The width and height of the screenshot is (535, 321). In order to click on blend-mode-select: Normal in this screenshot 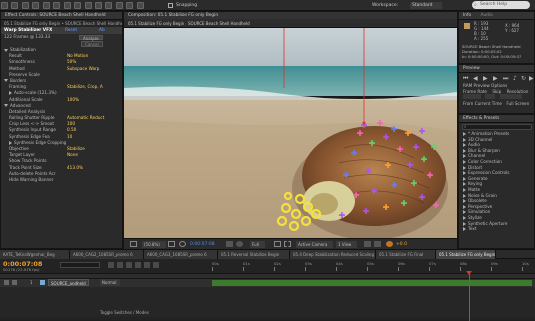, I will do `click(110, 282)`.